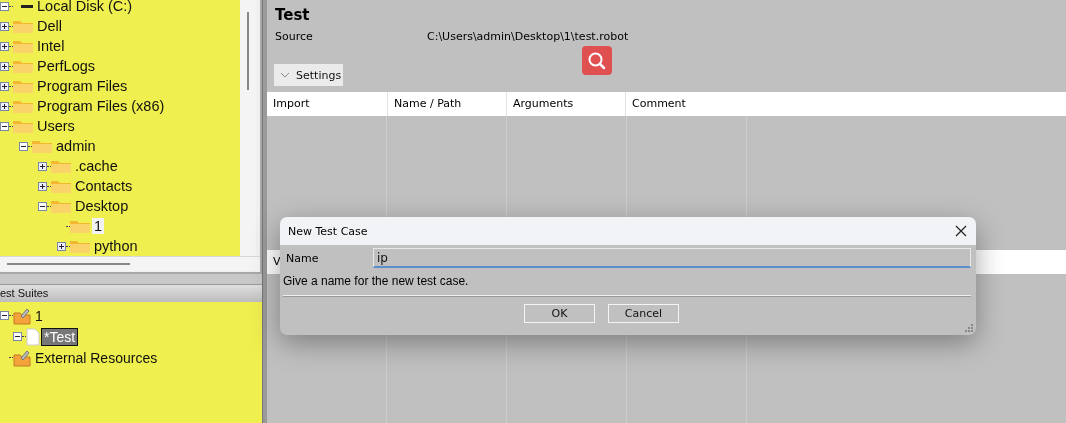 This screenshot has width=1066, height=423. Describe the element at coordinates (51, 46) in the screenshot. I see `tree-item: Intel` at that location.